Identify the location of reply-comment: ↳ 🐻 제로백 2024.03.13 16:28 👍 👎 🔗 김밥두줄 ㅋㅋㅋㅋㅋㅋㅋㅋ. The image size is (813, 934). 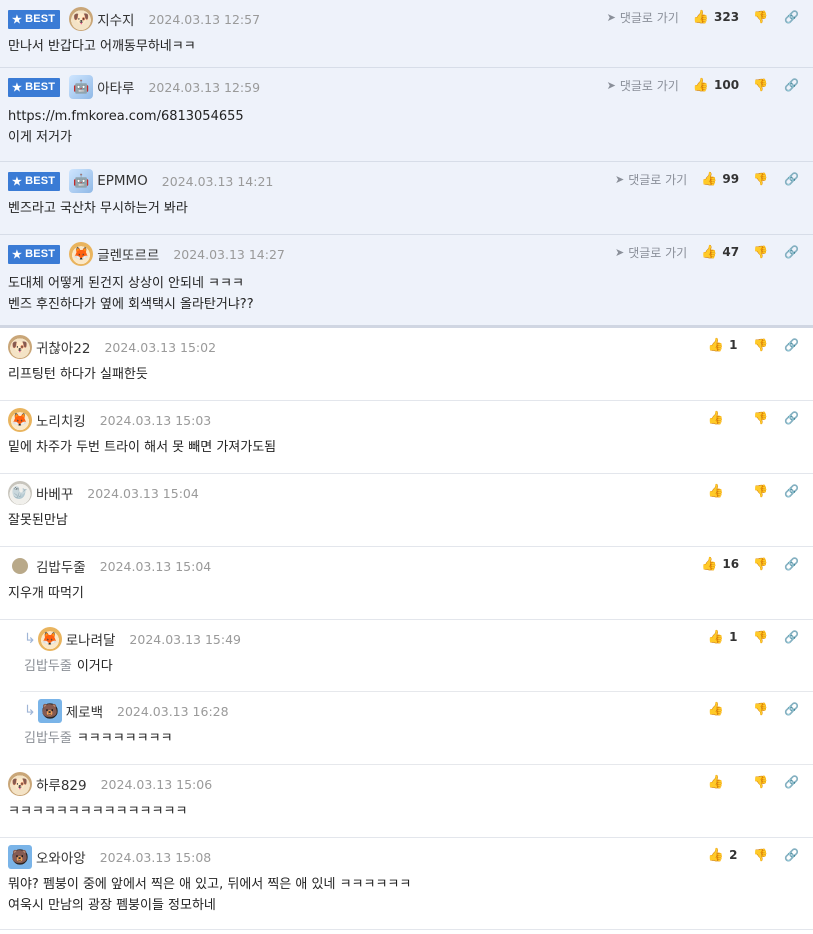
(416, 728).